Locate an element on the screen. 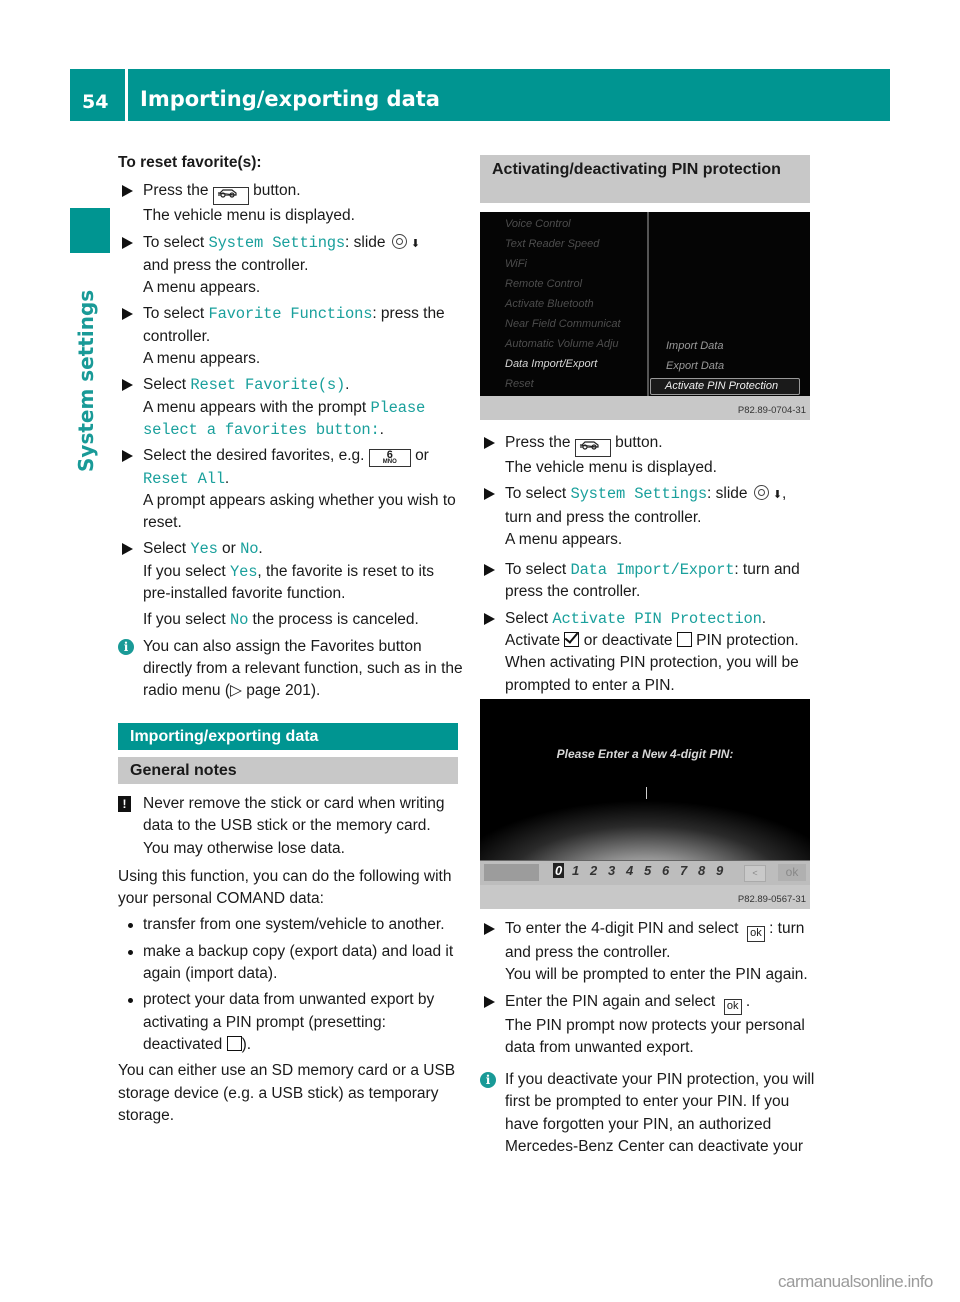 The height and width of the screenshot is (1302, 960). side-tab: System settings is located at coordinates (90, 367).